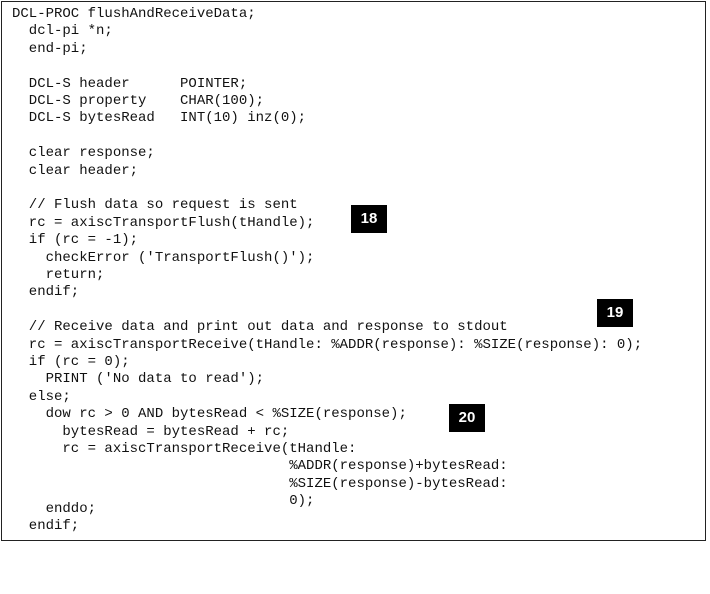  What do you see at coordinates (62, 31) in the screenshot?
I see `code-line: dcl-pi *n;` at bounding box center [62, 31].